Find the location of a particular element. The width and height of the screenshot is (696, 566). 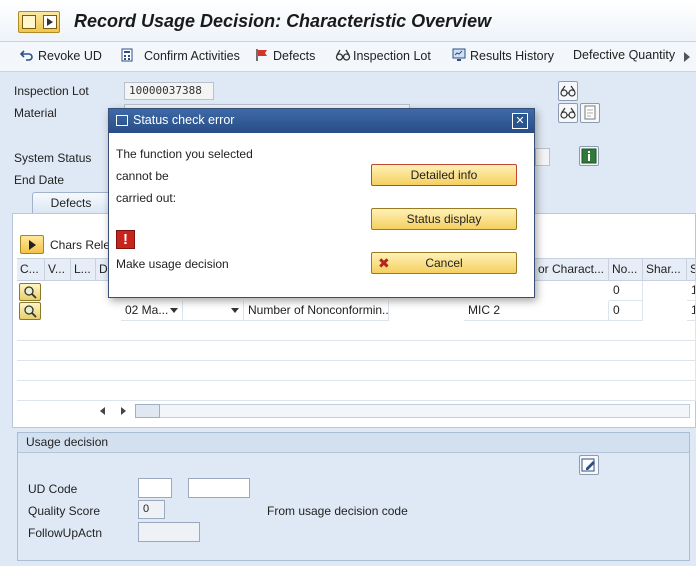

revoke-ud-button: Revoke UD is located at coordinates (60, 55).